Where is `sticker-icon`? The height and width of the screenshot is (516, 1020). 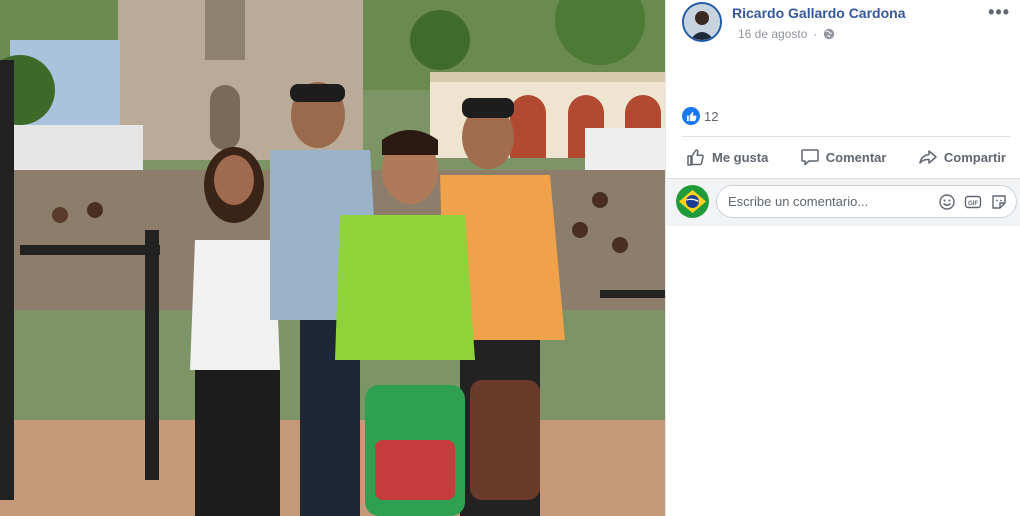
sticker-icon is located at coordinates (999, 202).